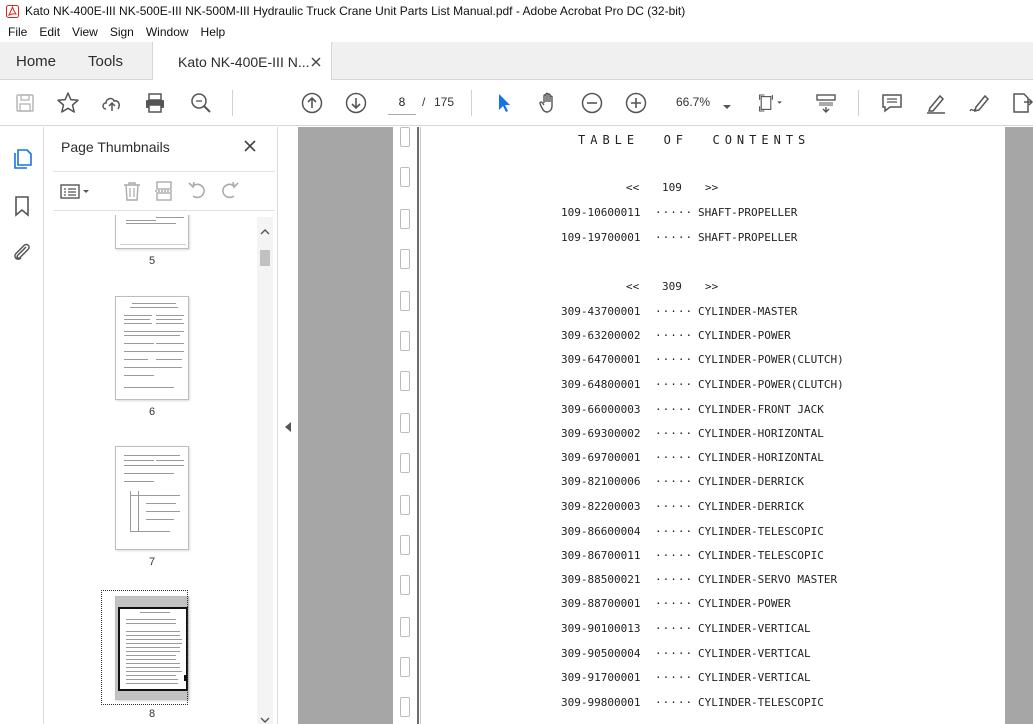  I want to click on toc-entry-code: 309-91700001, so click(601, 677).